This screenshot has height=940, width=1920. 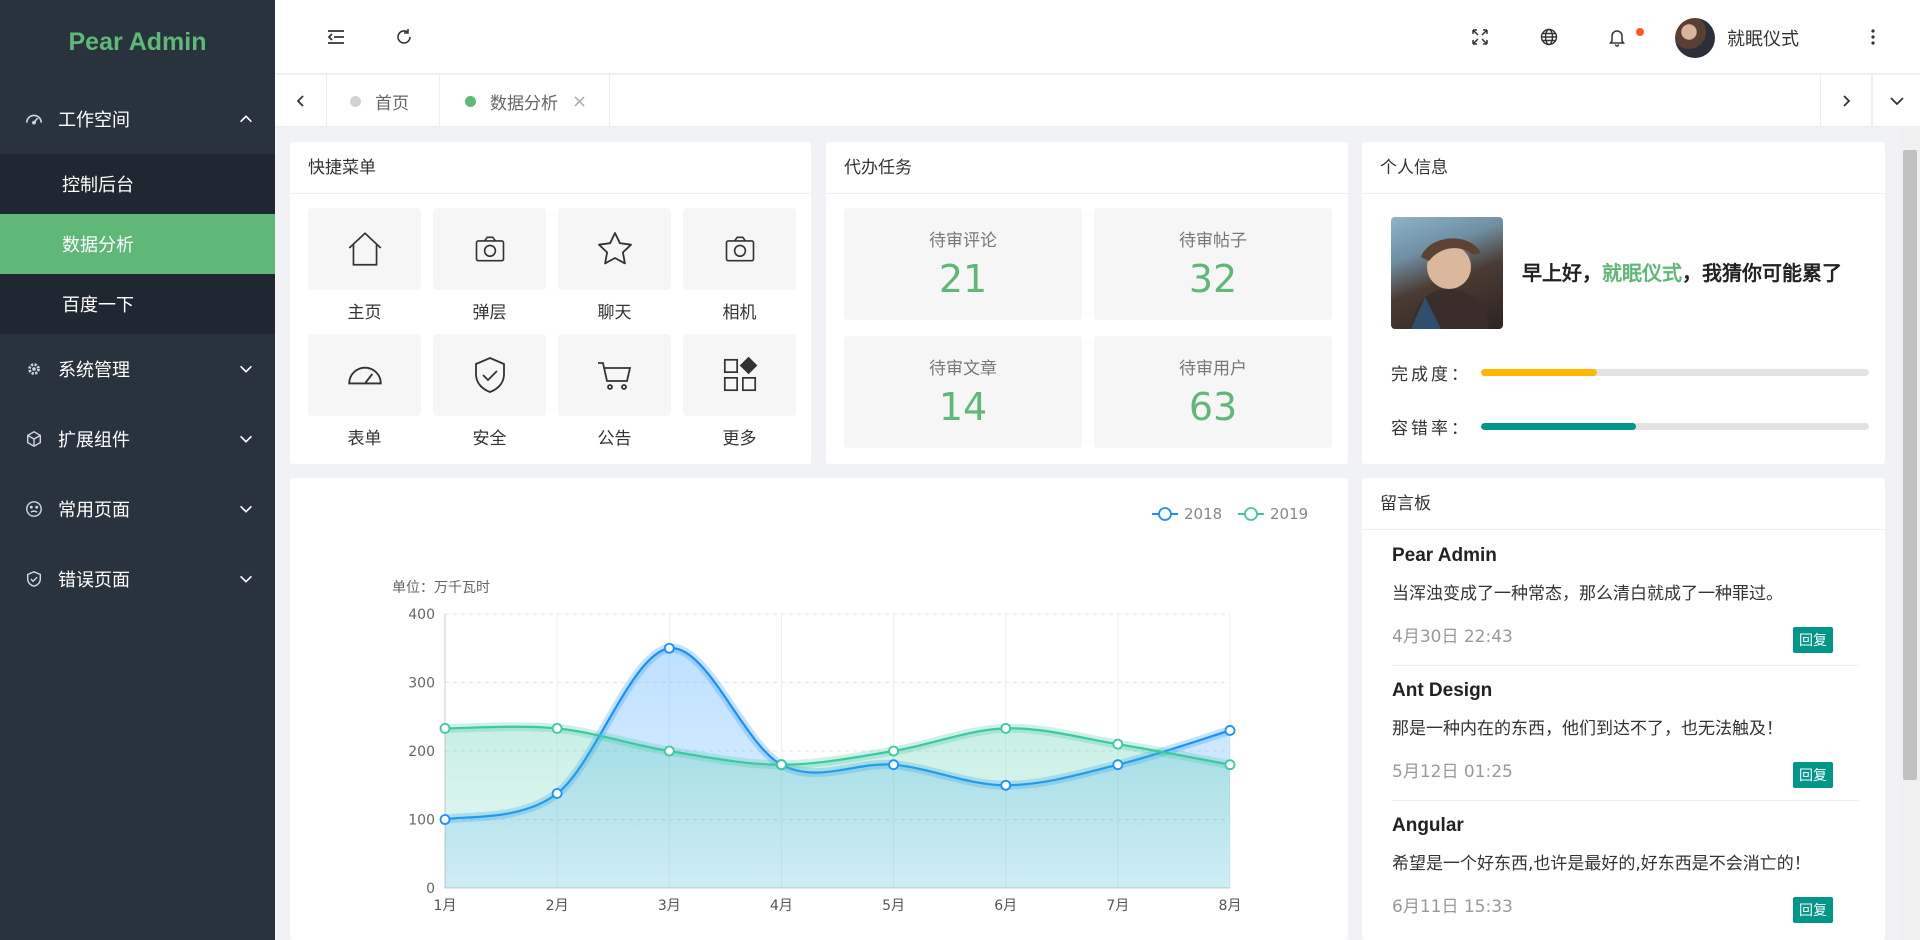 I want to click on quick-item-label: 聊天, so click(x=614, y=313).